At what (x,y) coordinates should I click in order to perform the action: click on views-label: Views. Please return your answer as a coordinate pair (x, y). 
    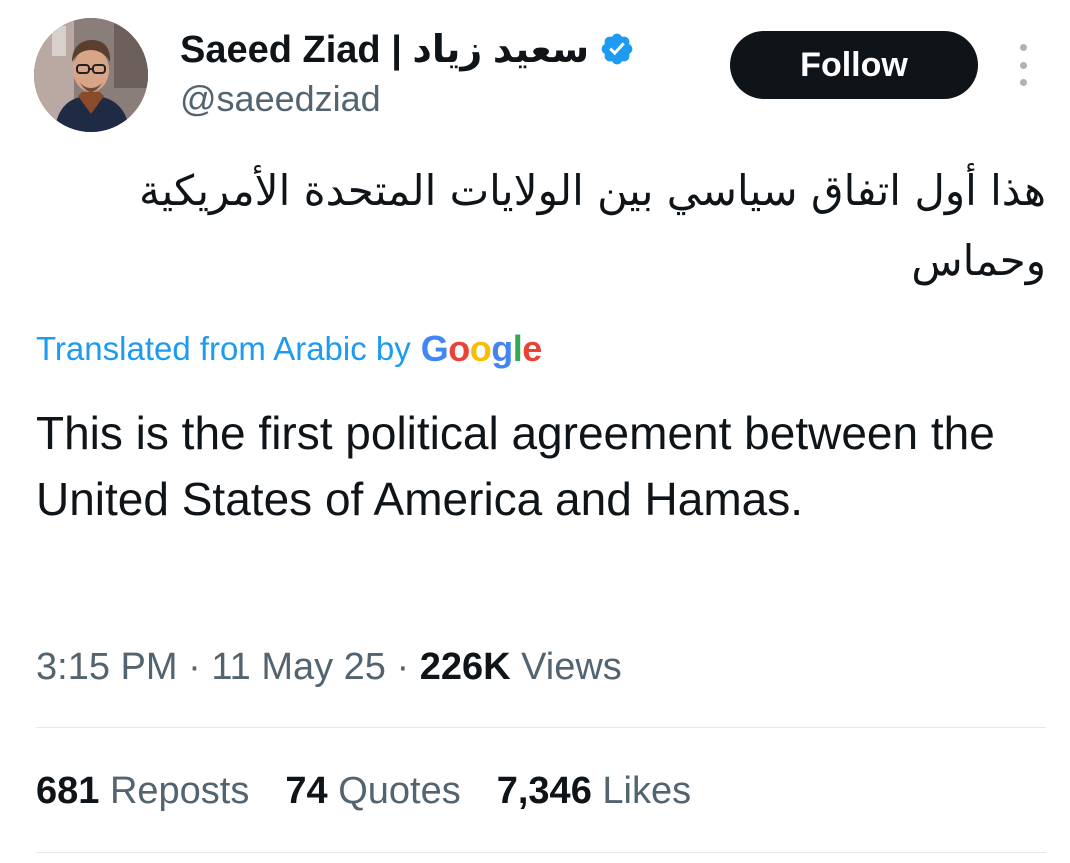
    Looking at the image, I should click on (566, 667).